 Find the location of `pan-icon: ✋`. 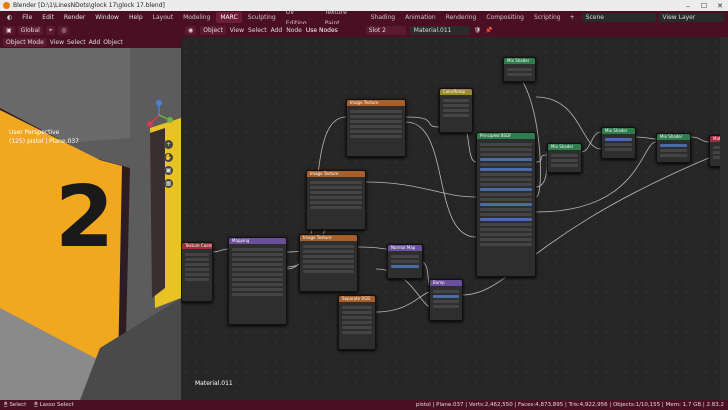

pan-icon: ✋ is located at coordinates (168, 157).